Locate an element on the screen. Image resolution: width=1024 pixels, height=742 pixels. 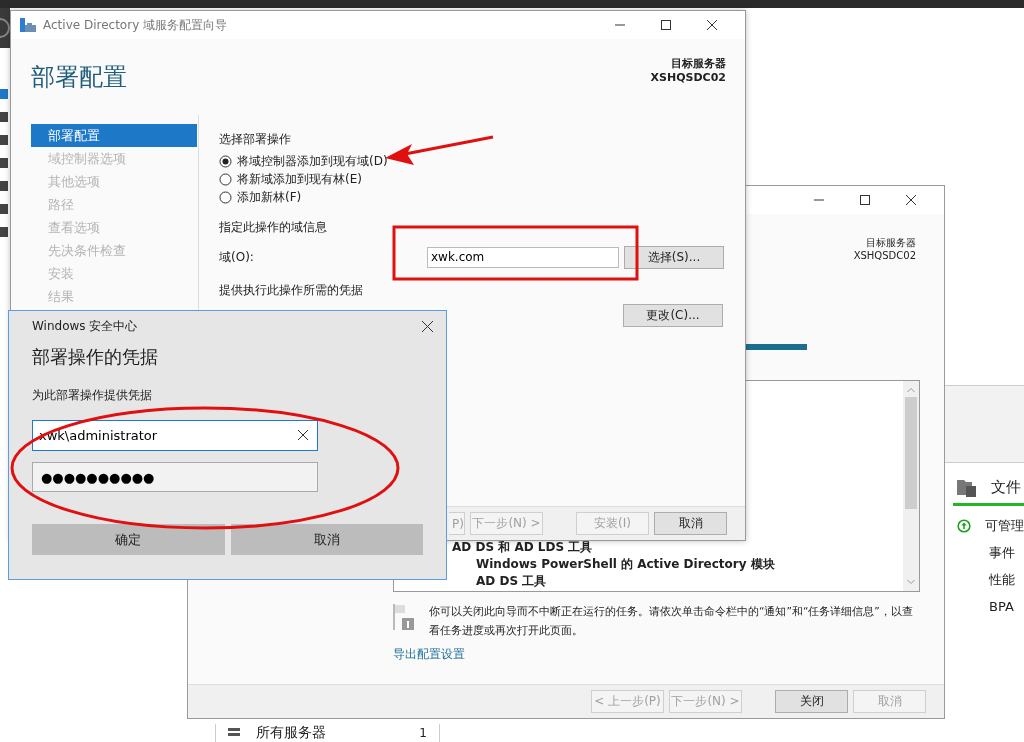
scroll-down-icon is located at coordinates (911, 582).